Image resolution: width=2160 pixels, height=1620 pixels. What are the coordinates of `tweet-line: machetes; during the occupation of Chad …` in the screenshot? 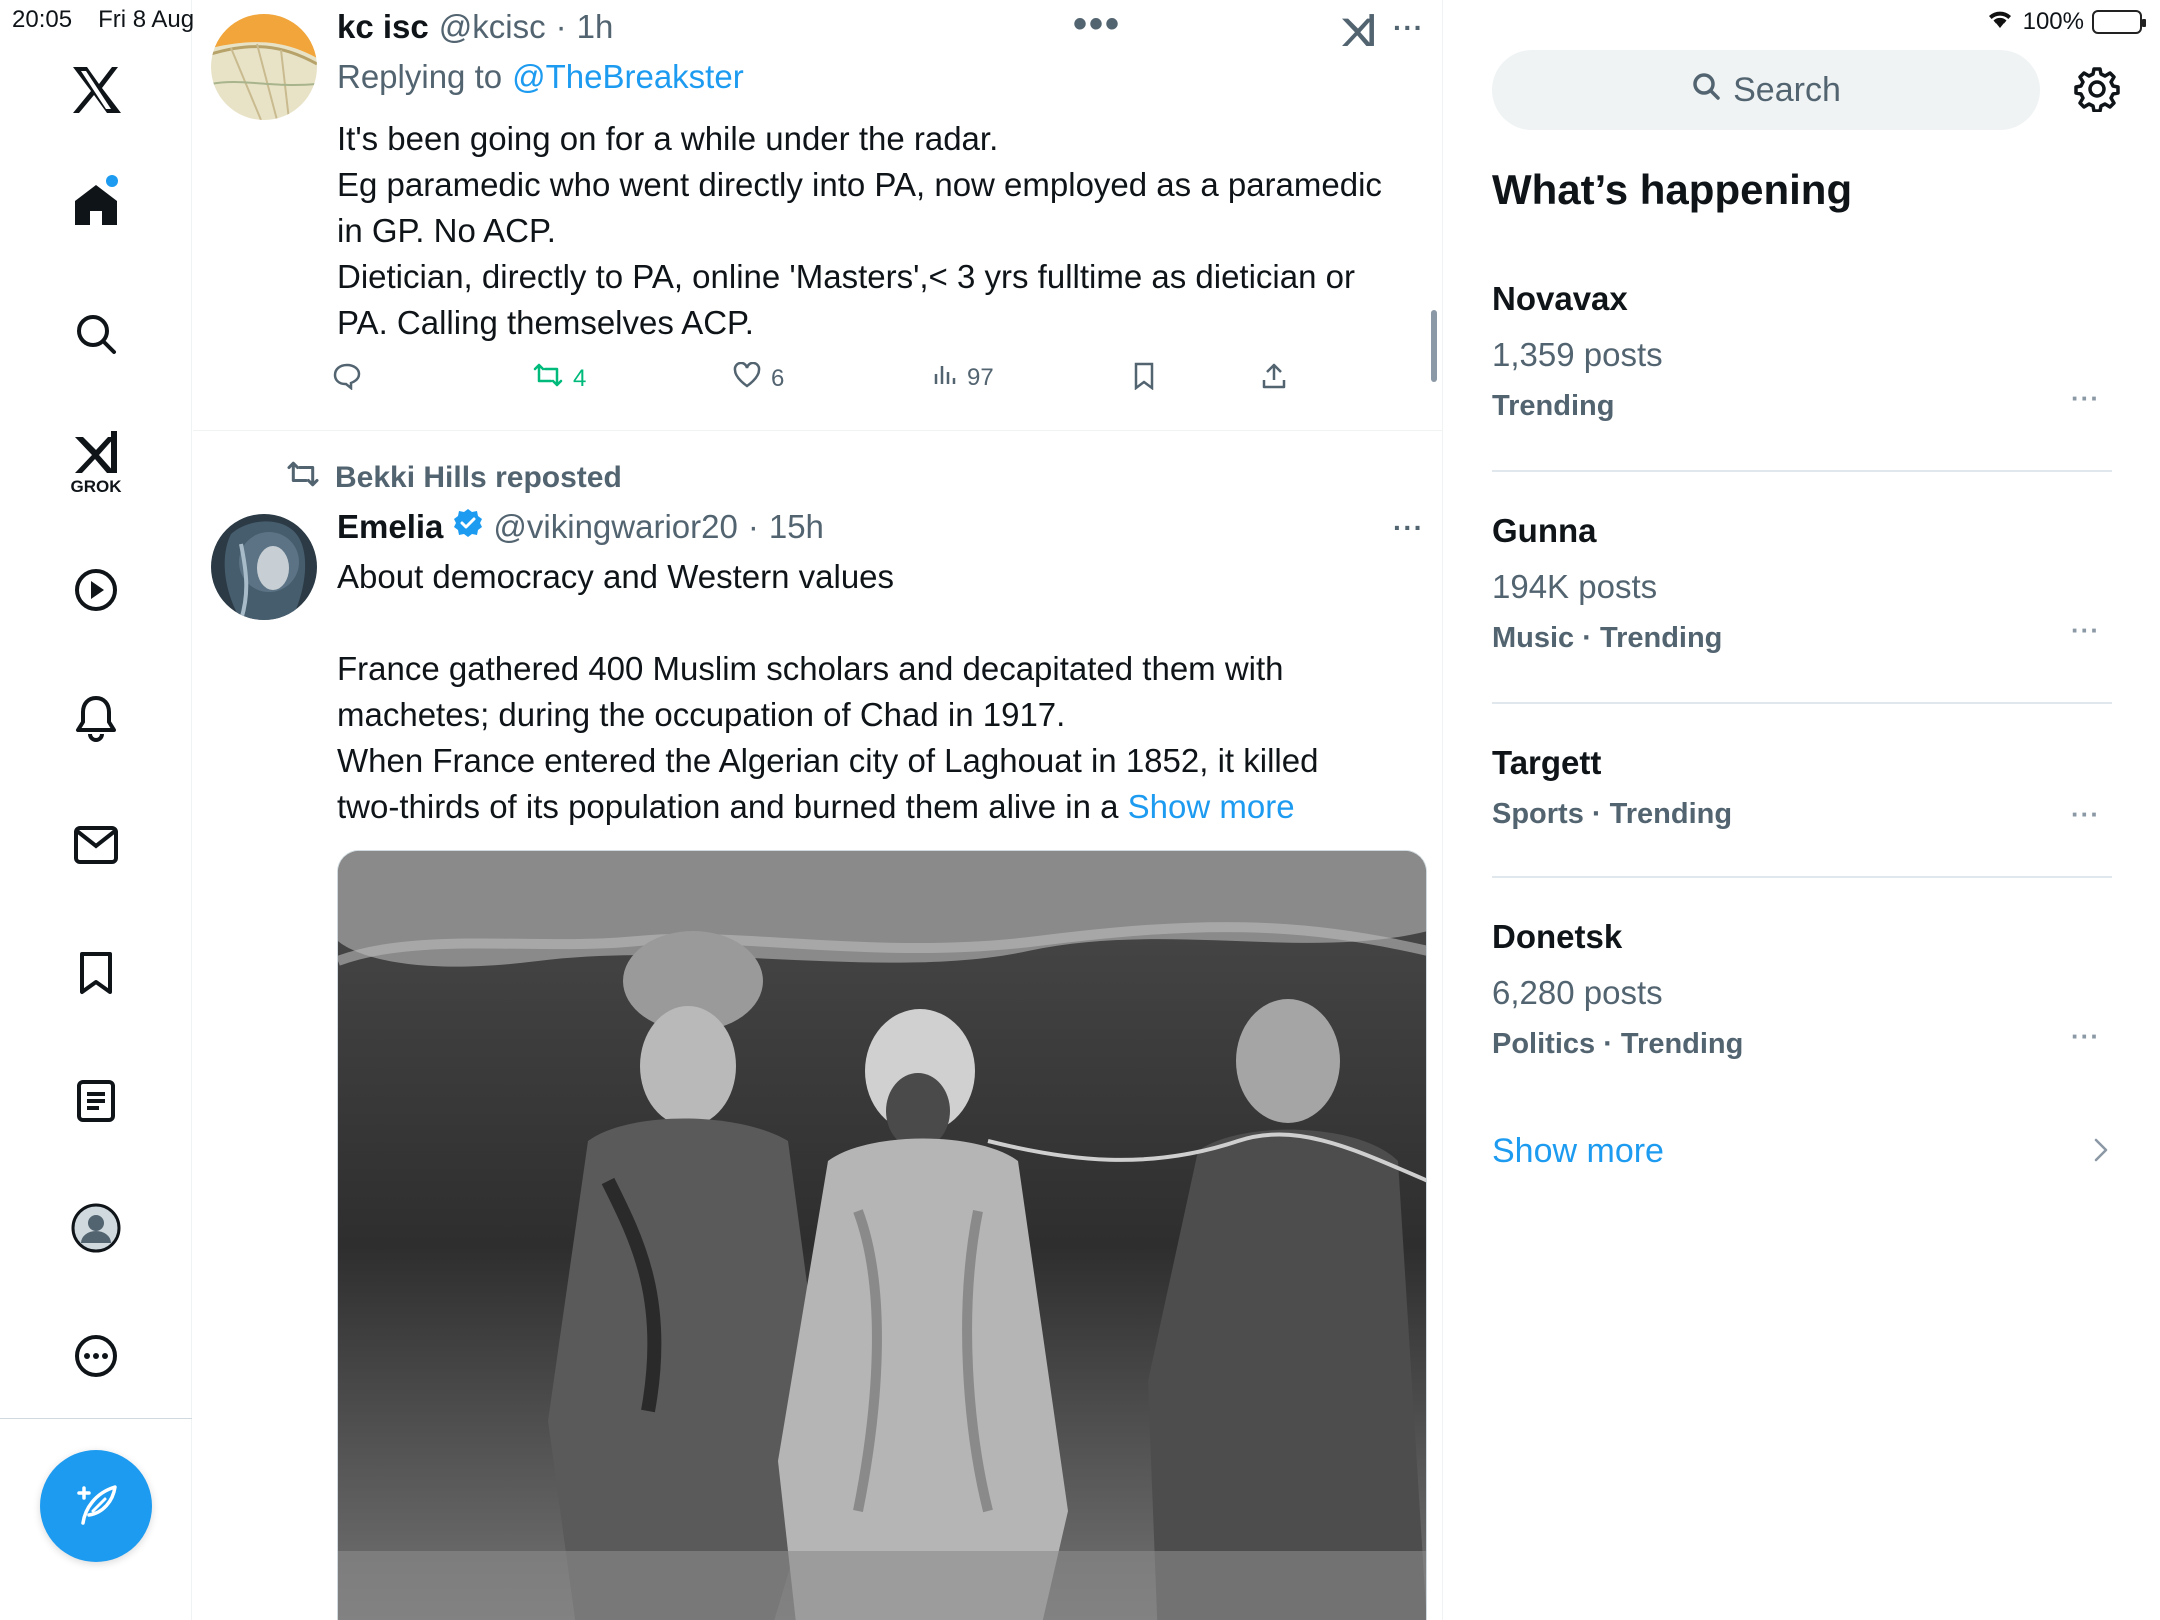 It's located at (701, 714).